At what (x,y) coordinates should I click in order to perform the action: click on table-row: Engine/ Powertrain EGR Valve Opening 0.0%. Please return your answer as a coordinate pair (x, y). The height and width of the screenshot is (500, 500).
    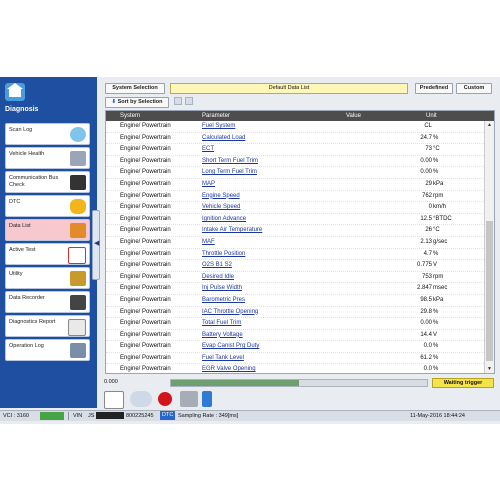
    Looking at the image, I should click on (295, 368).